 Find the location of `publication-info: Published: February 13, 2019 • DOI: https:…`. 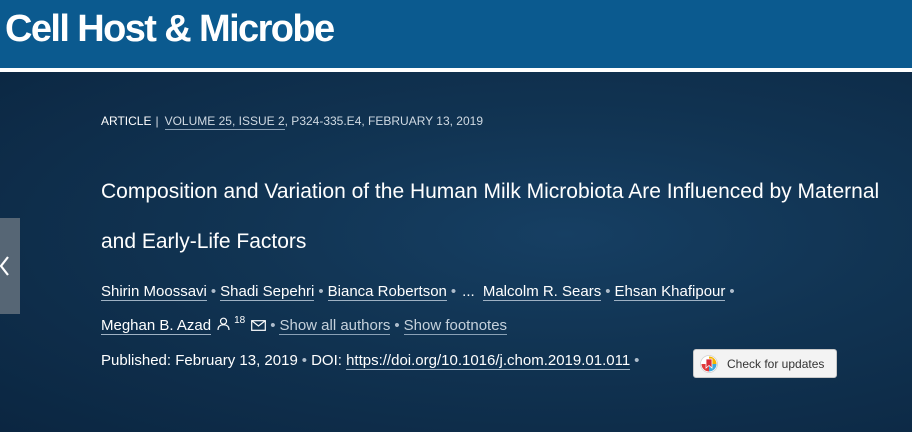

publication-info: Published: February 13, 2019 • DOI: https:… is located at coordinates (372, 361).